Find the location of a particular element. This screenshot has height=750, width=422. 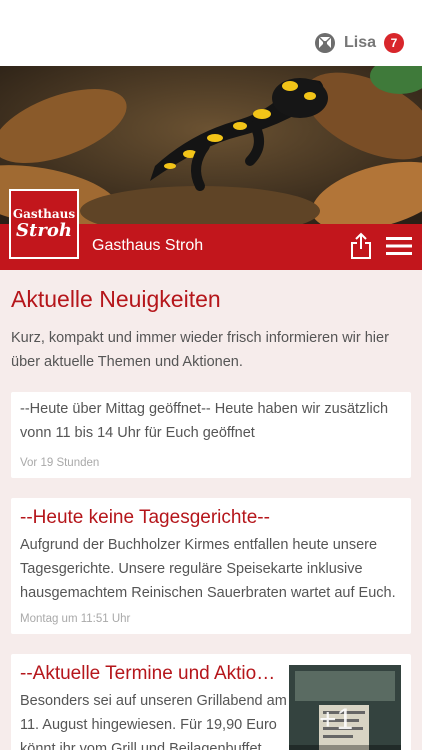

user-account: Lisa 7 is located at coordinates (359, 43).